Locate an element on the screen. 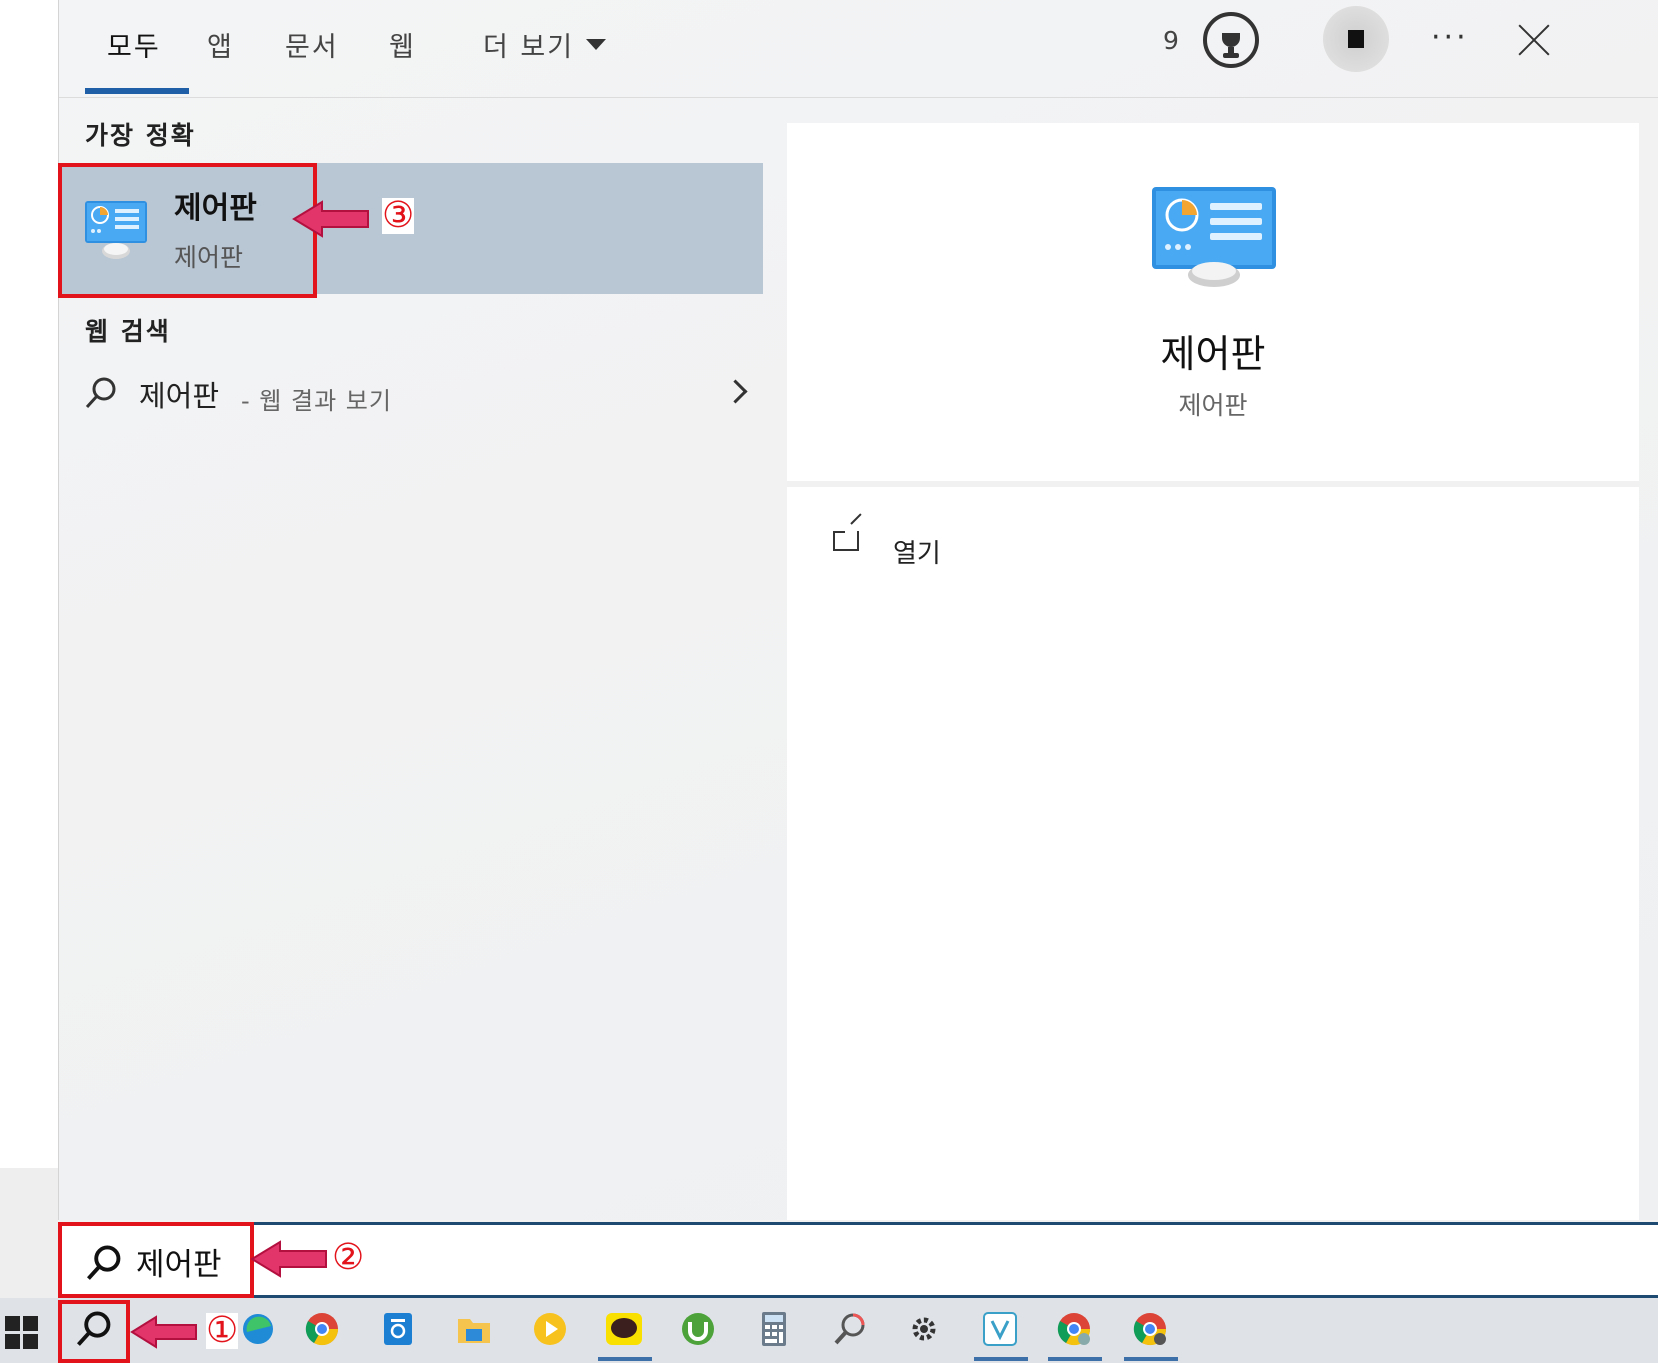 Image resolution: width=1658 pixels, height=1363 pixels. highlight-box-search-input is located at coordinates (156, 1260).